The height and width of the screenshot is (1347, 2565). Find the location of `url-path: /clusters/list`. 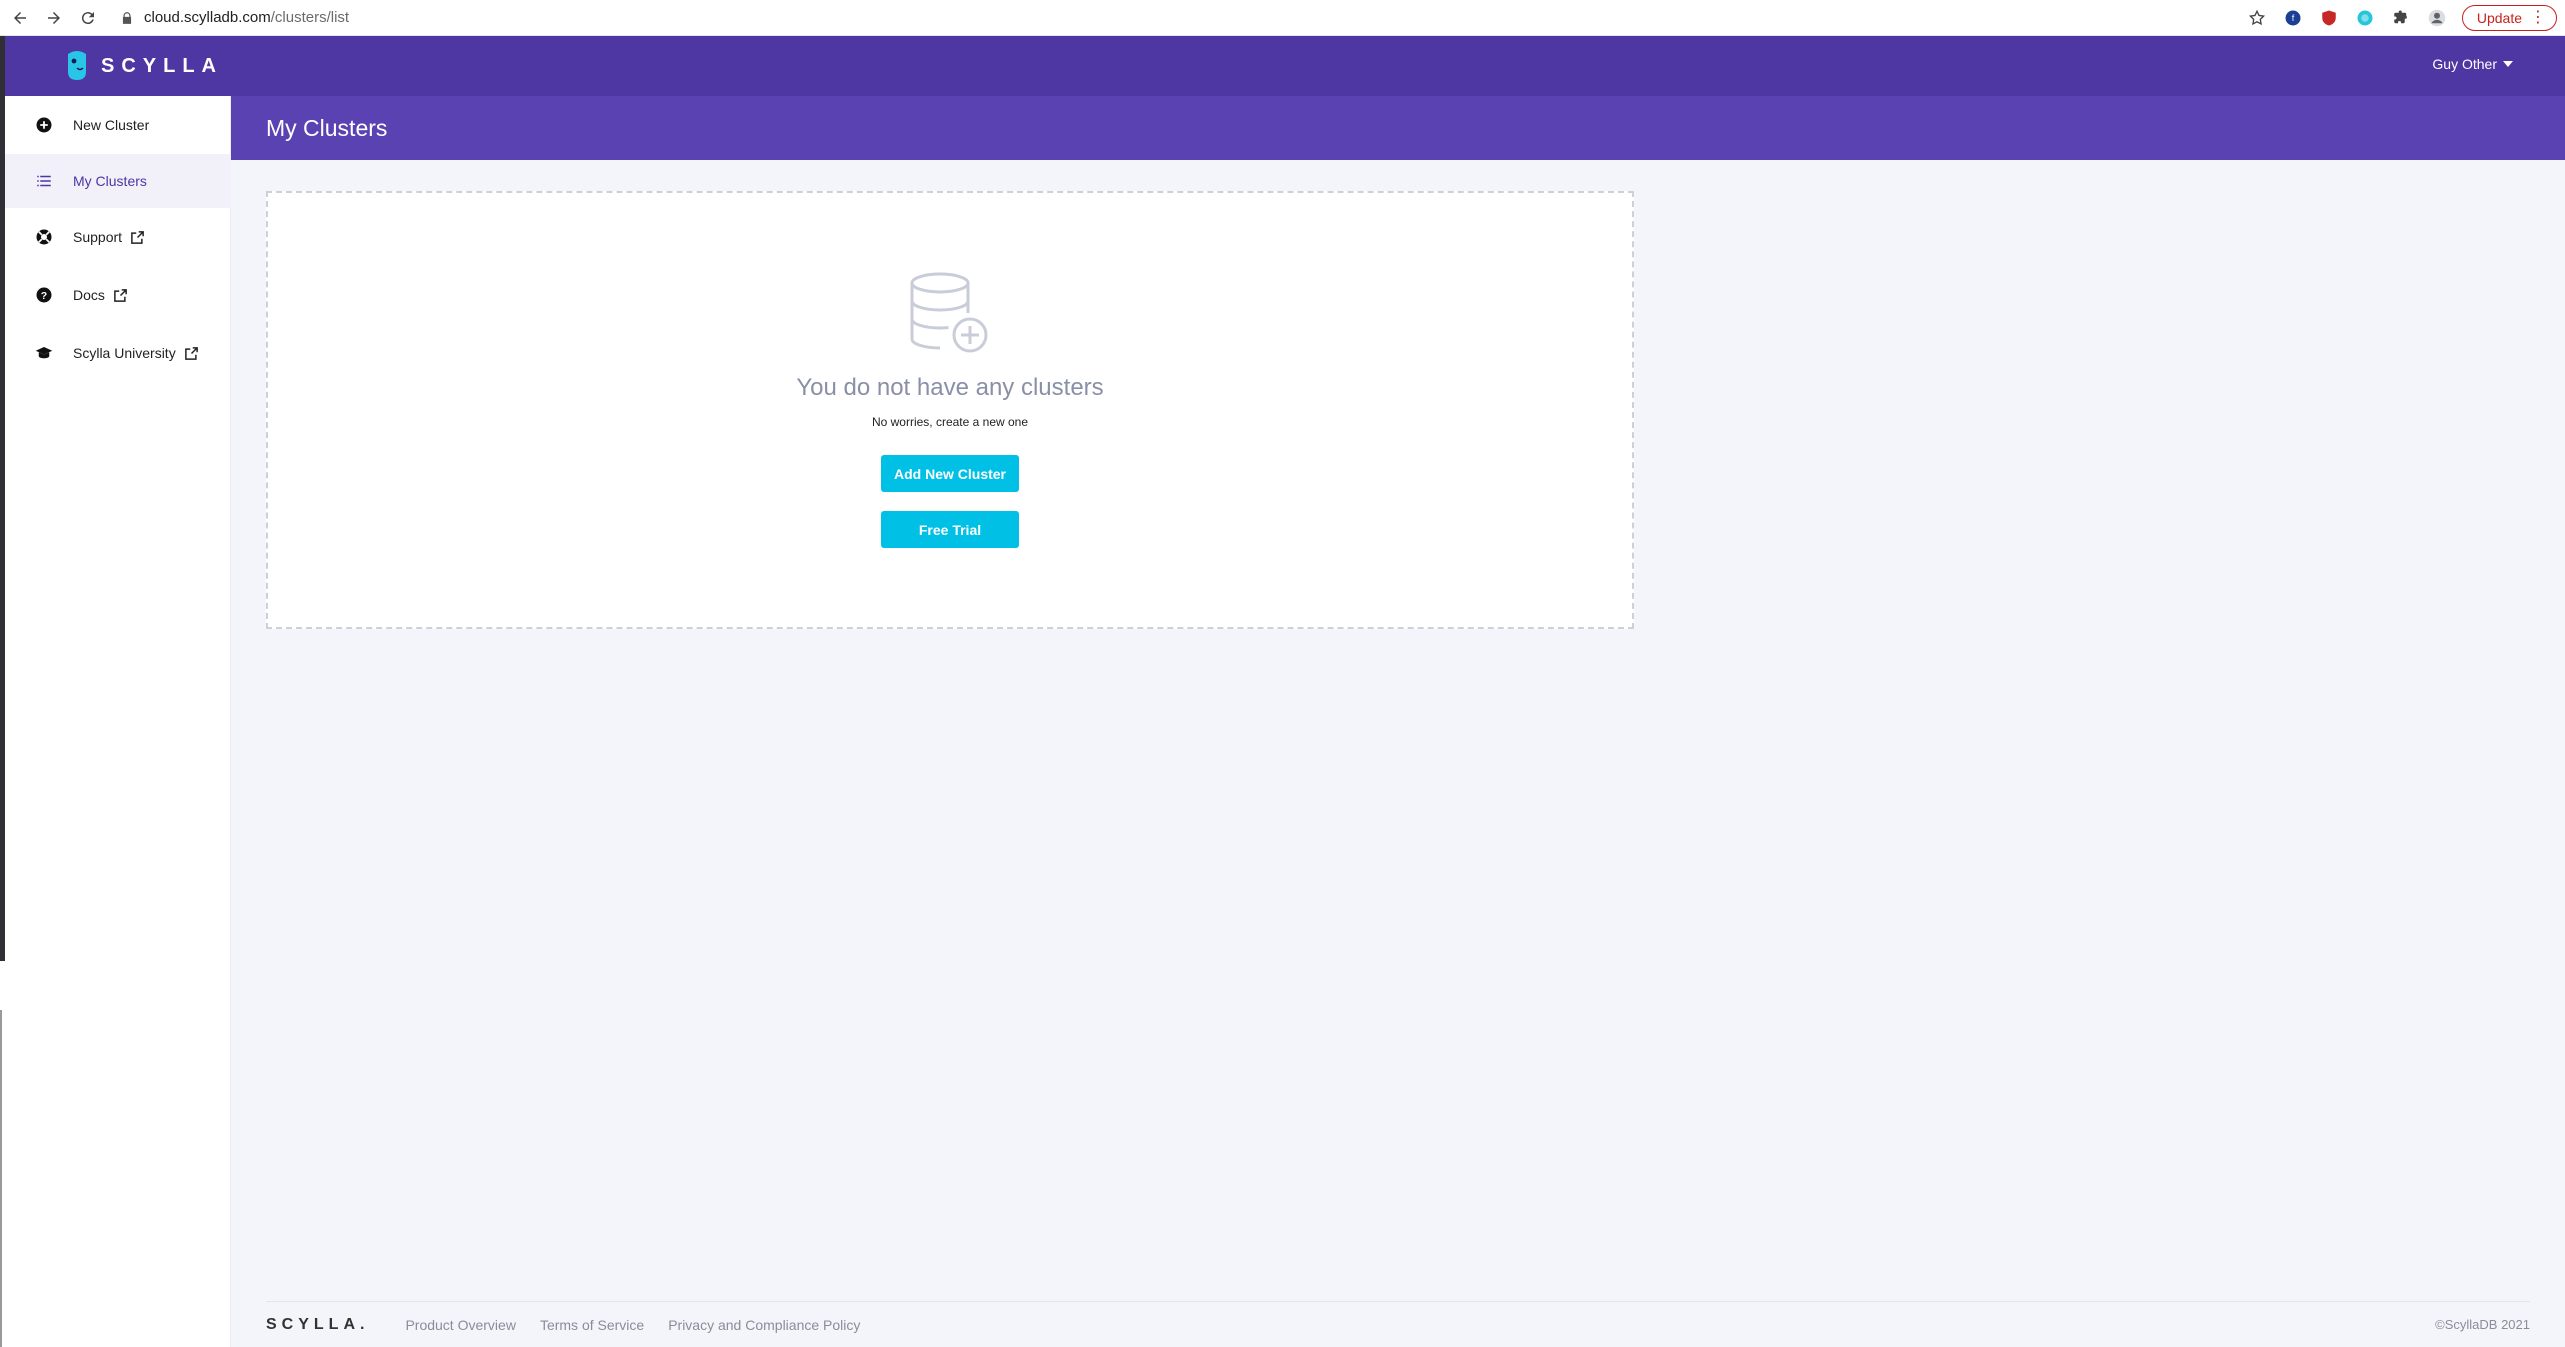

url-path: /clusters/list is located at coordinates (310, 17).